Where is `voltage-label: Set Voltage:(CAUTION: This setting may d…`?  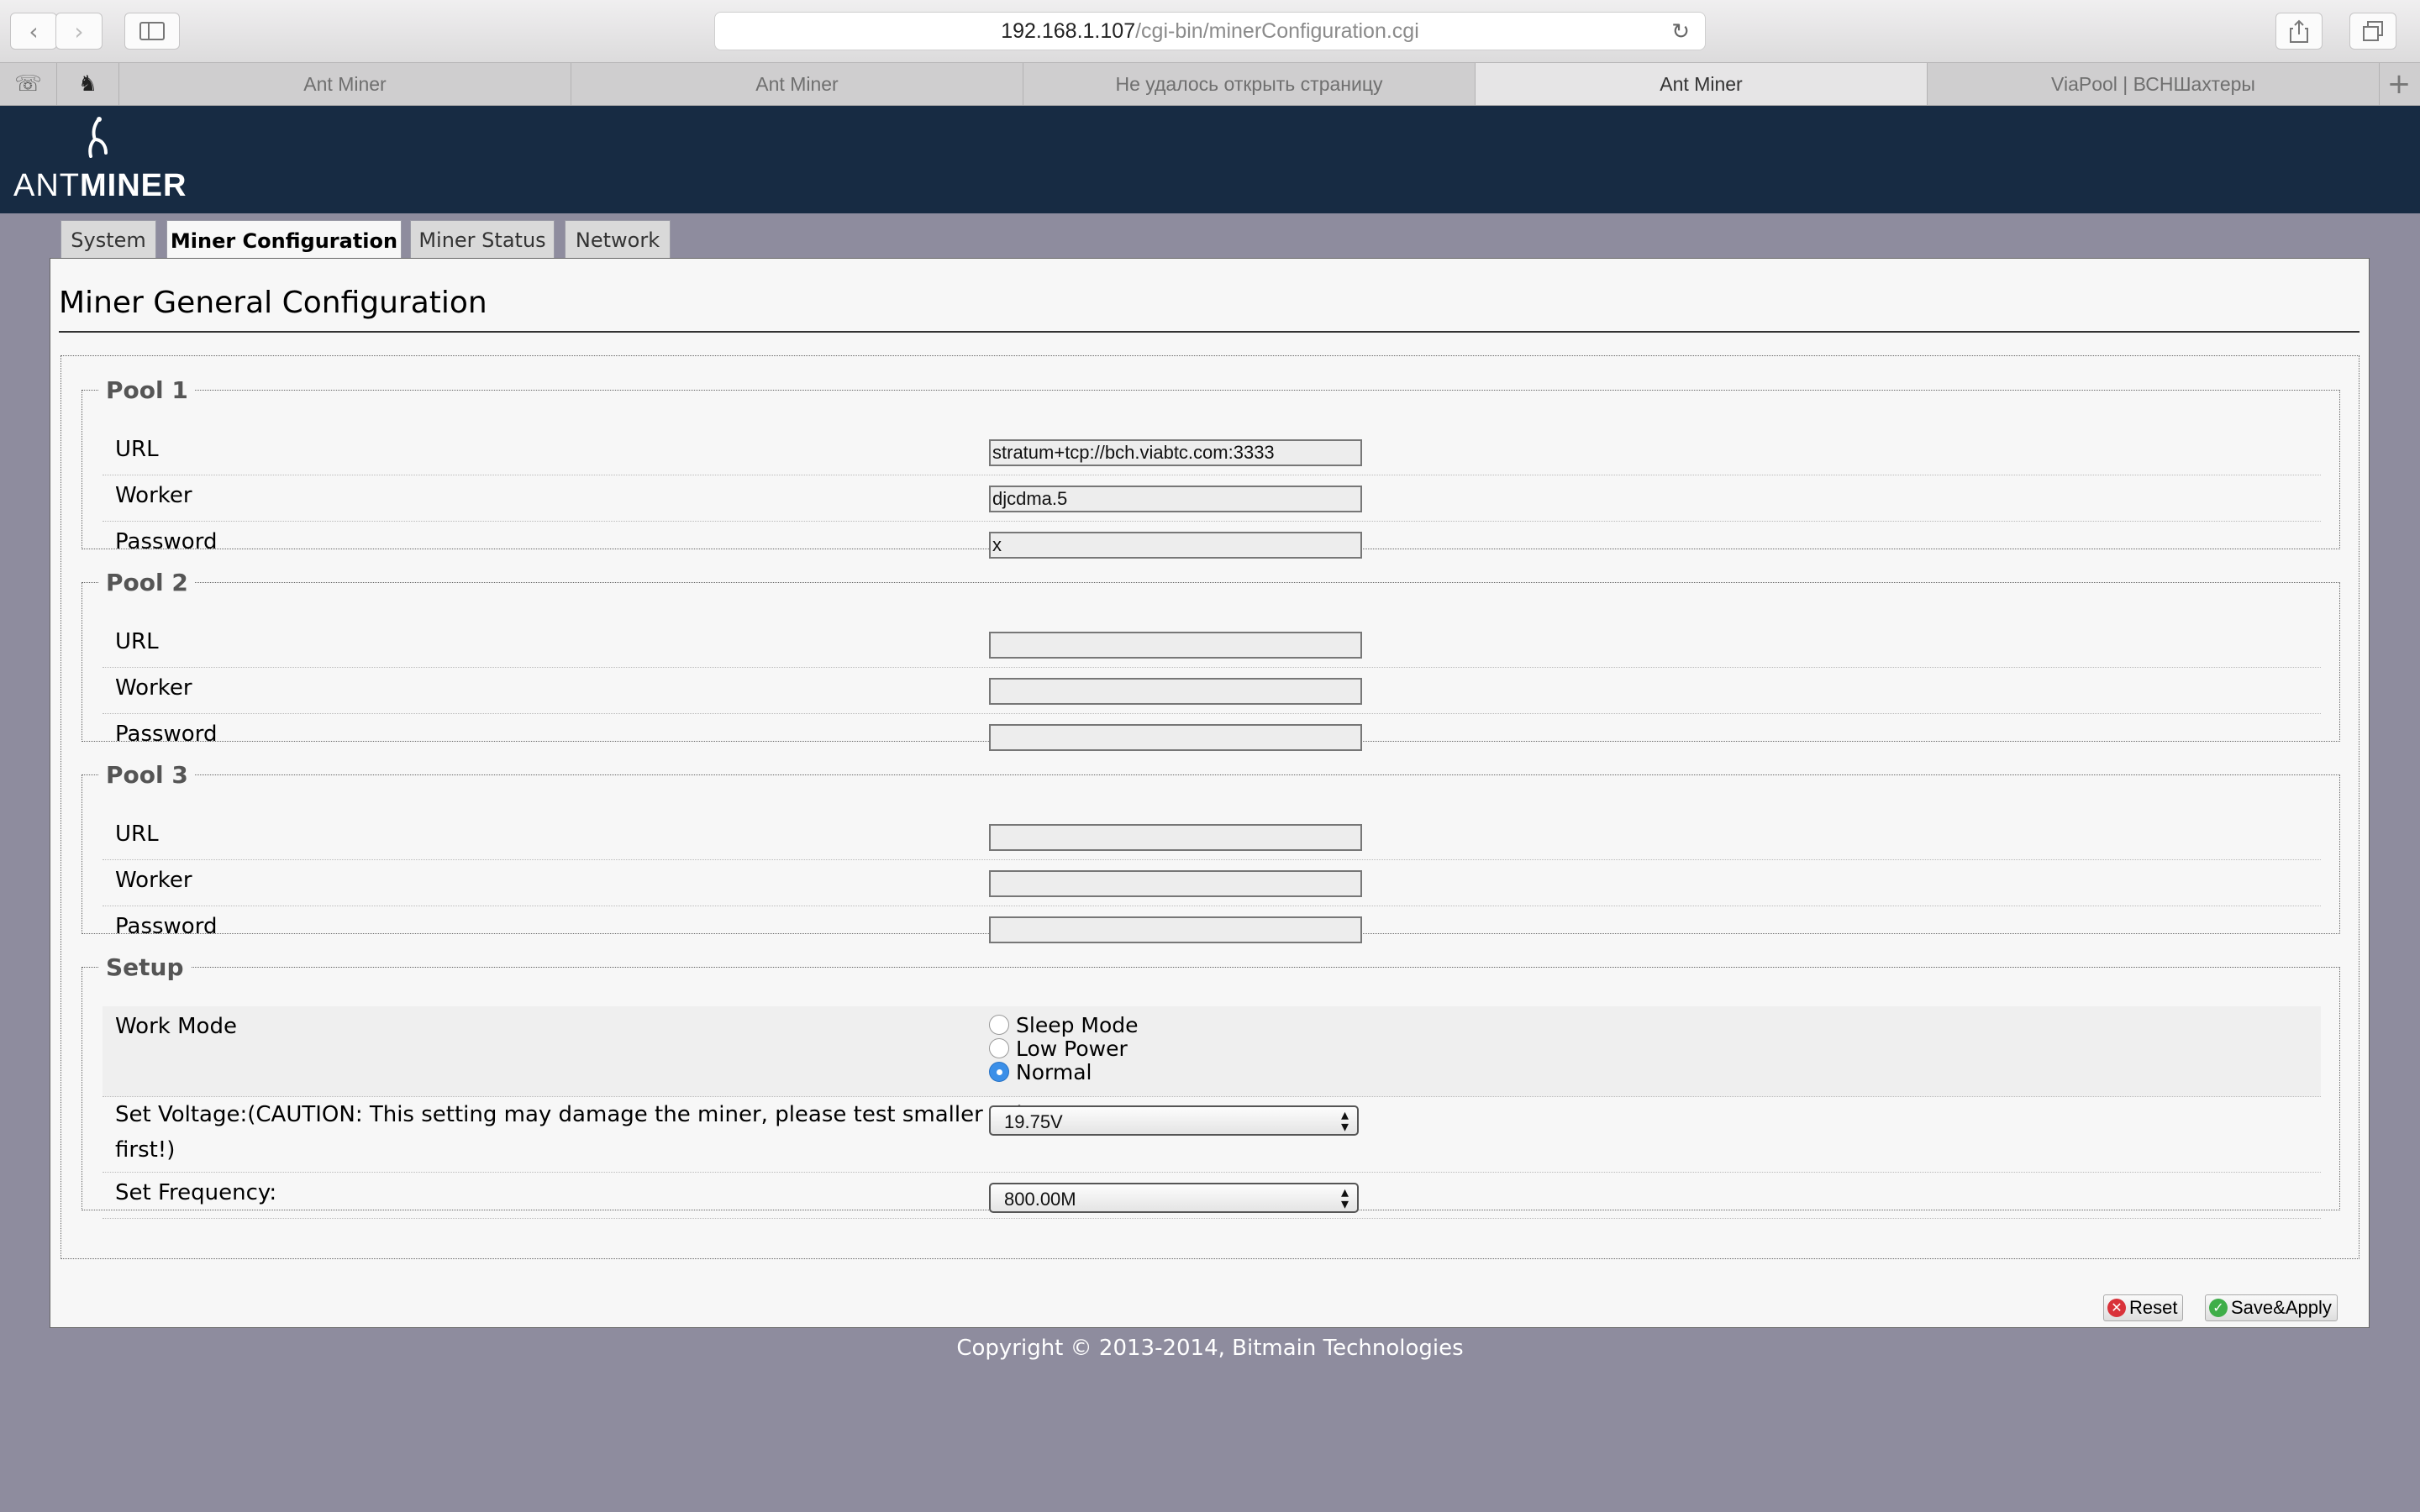
voltage-label: Set Voltage:(CAUTION: This setting may d… is located at coordinates (582, 1132).